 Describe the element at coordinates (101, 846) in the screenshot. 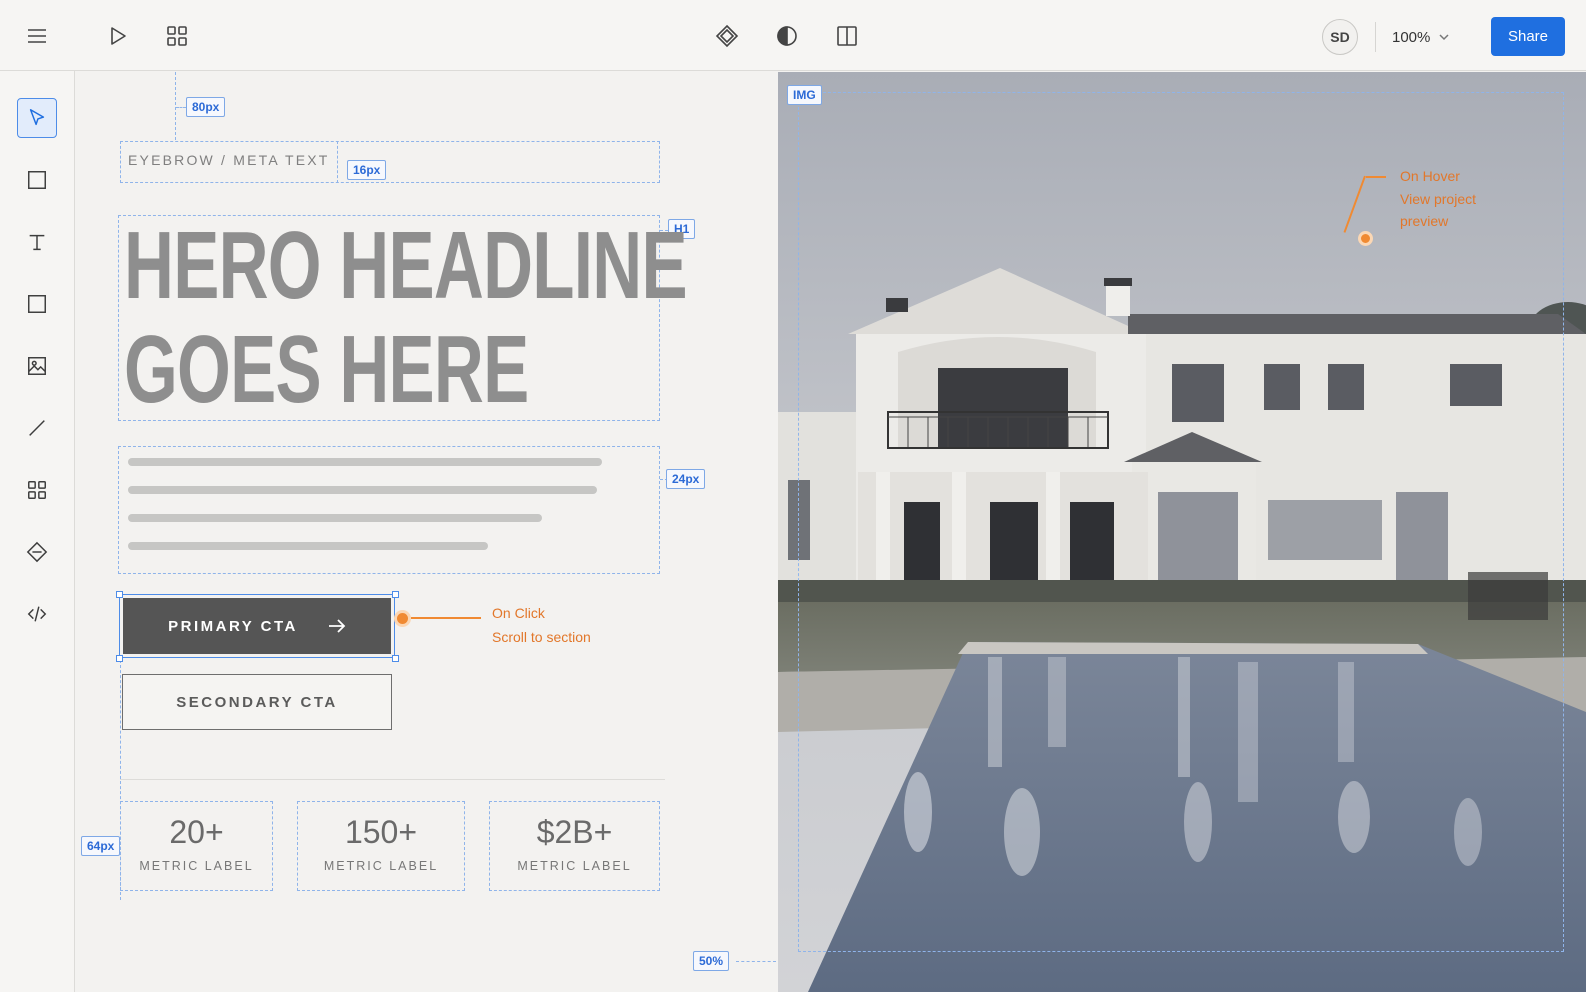

I see `spec-tag-side-spacing: 64px` at that location.